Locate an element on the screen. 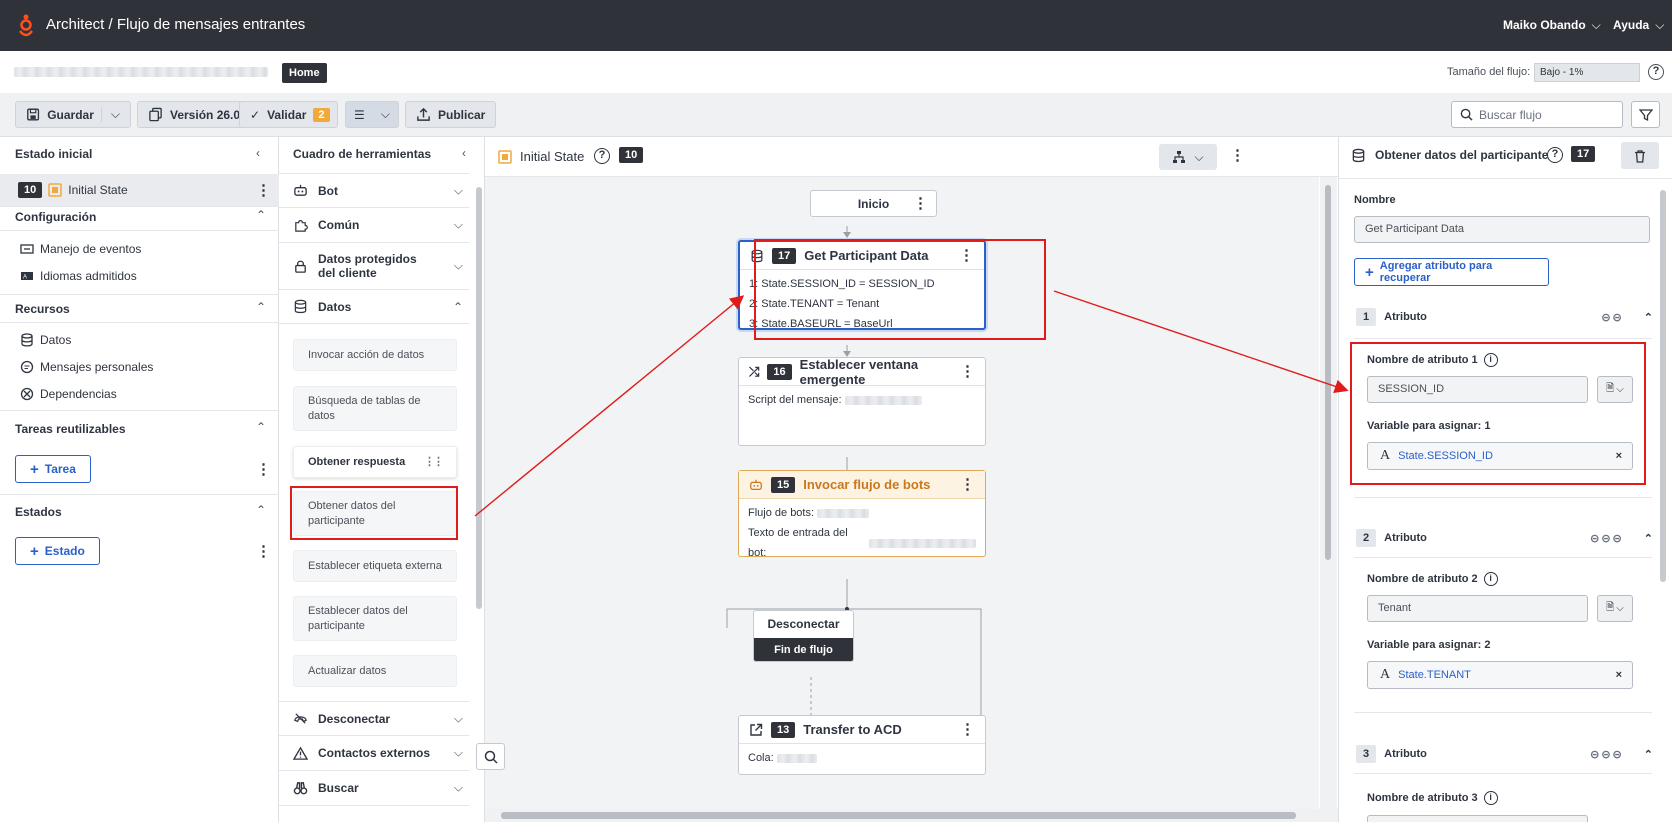 Image resolution: width=1672 pixels, height=822 pixels. version-button: Versión 26.0 is located at coordinates (194, 114).